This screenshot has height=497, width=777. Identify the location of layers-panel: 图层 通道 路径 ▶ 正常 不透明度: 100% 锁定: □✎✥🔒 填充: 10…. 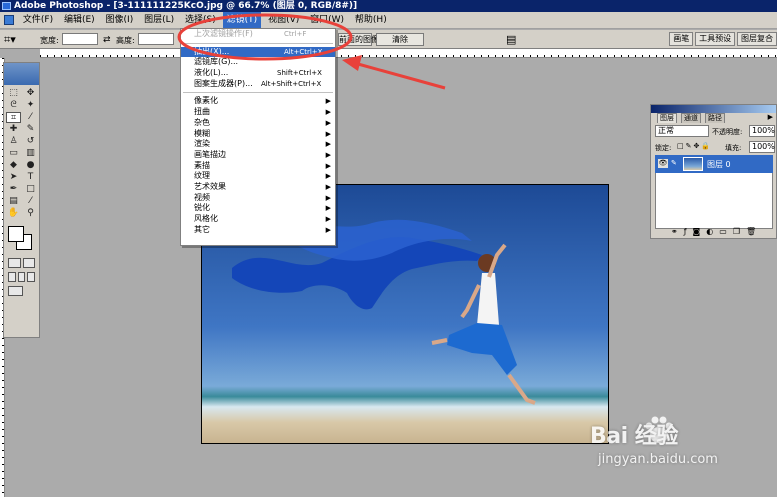
(713, 171).